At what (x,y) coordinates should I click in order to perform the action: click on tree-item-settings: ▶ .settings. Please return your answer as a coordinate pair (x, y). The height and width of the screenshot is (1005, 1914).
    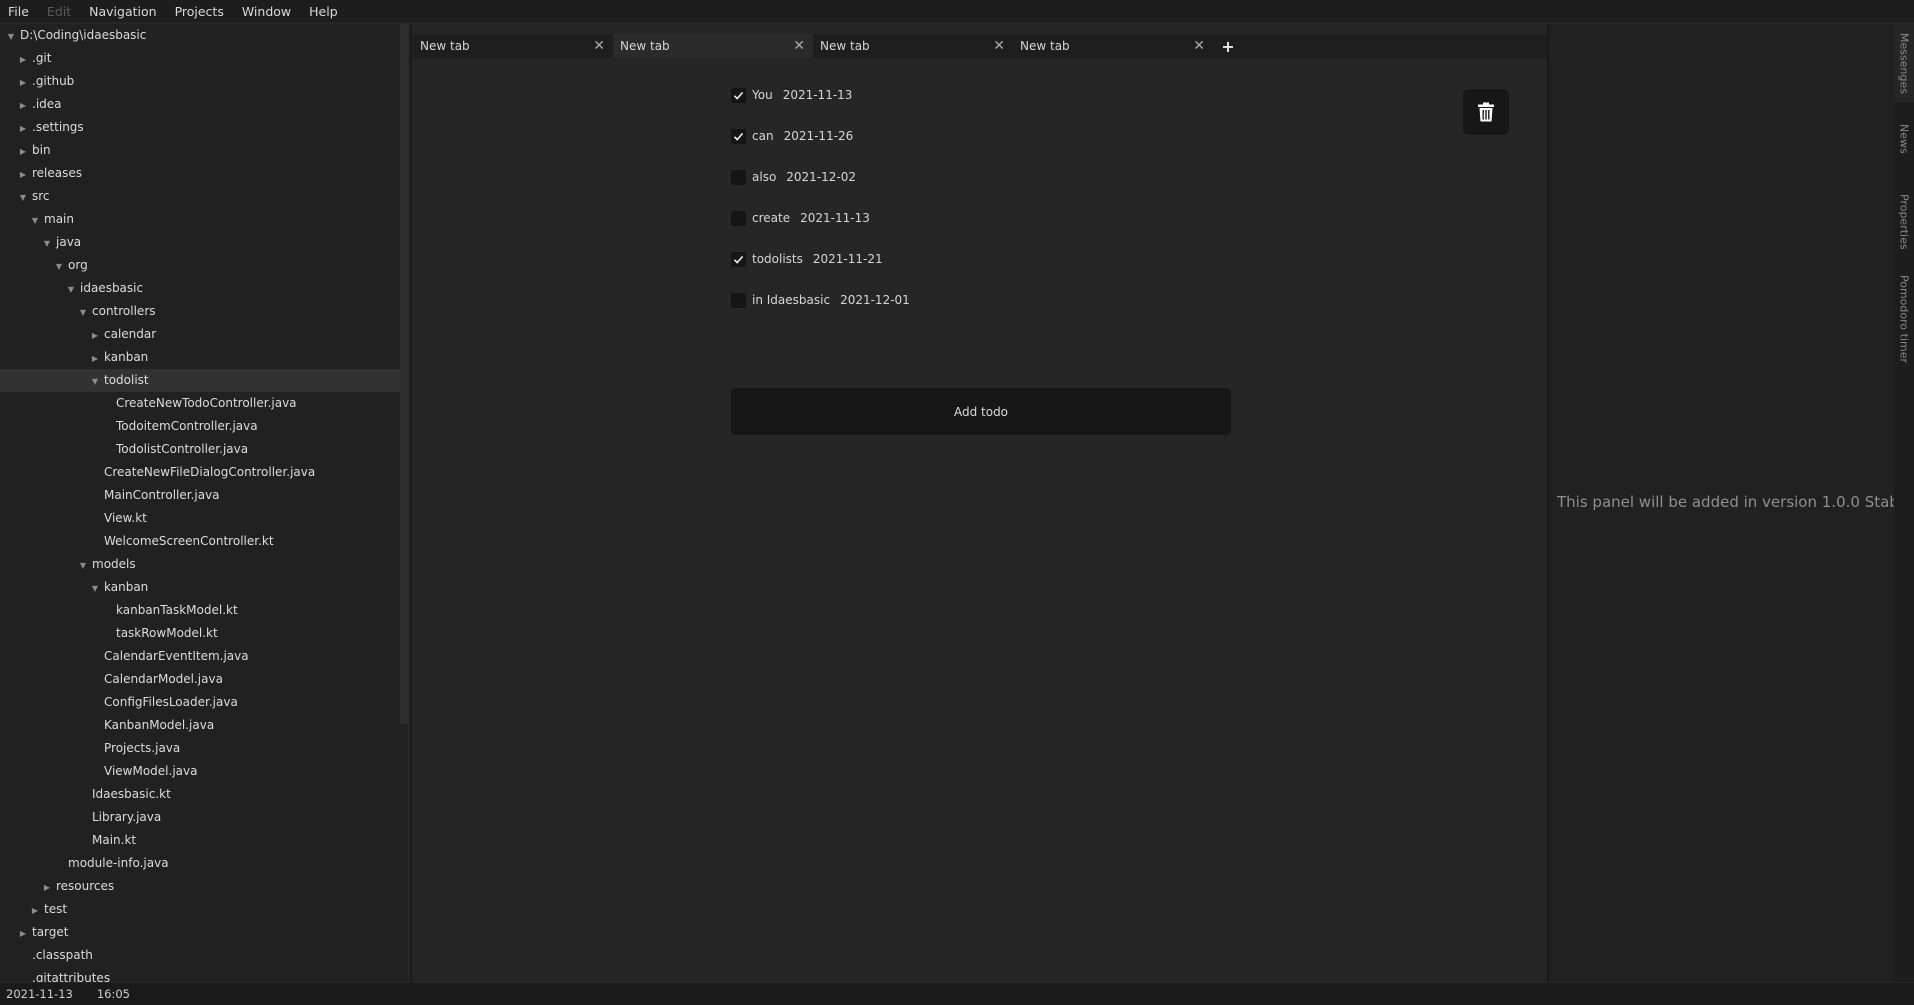
    Looking at the image, I should click on (200, 127).